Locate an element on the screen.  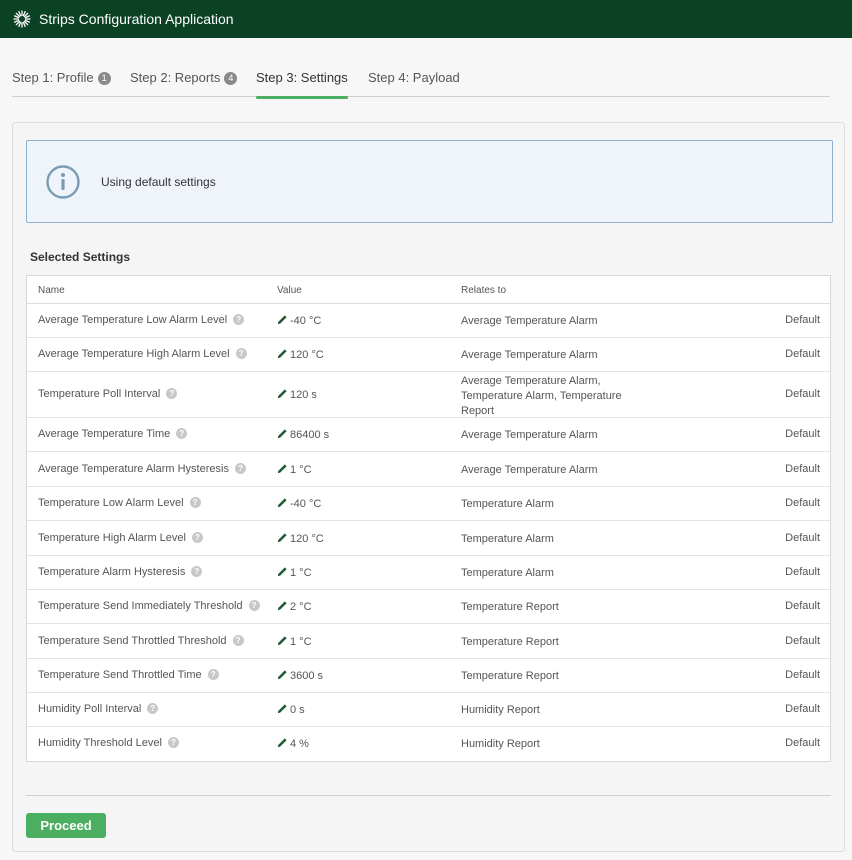
setting-name-text: Average Temperature Alarm Hysteresis is located at coordinates (133, 469).